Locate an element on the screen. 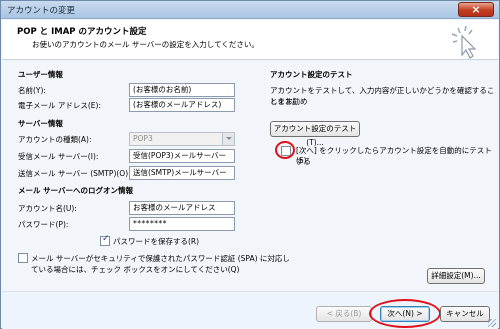 This screenshot has height=329, width=500. account-type-select: POP3 is located at coordinates (182, 139).